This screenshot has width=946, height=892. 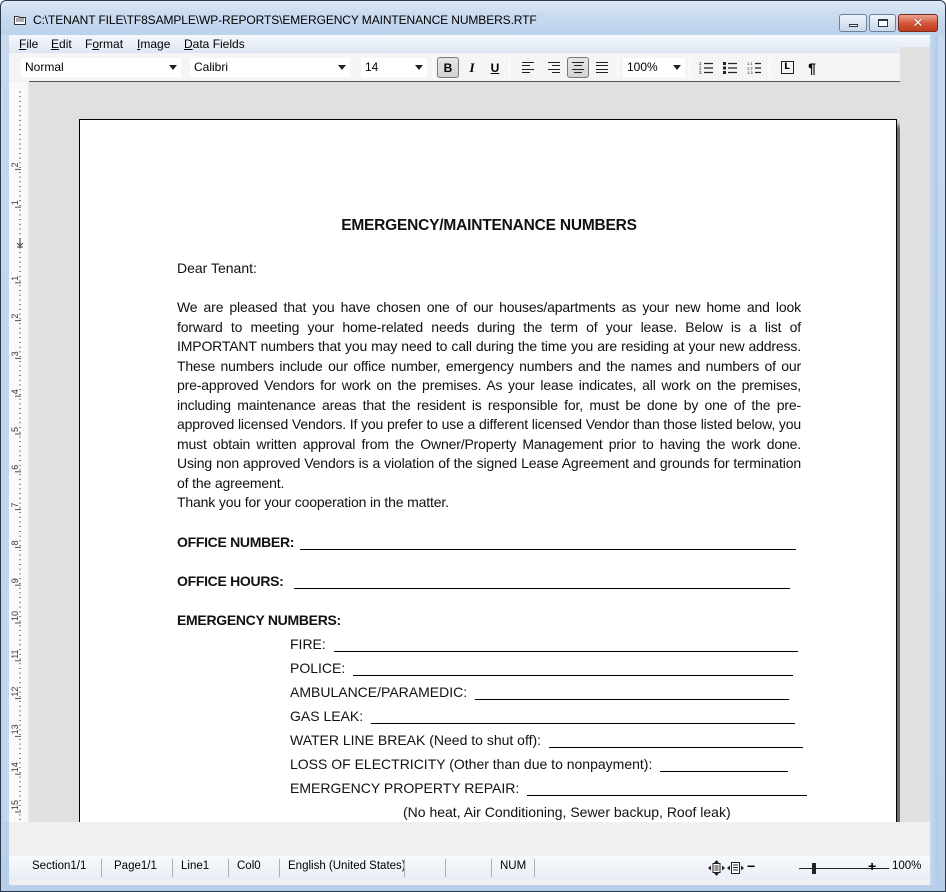 What do you see at coordinates (15, 505) in the screenshot?
I see `ruler-label: 7` at bounding box center [15, 505].